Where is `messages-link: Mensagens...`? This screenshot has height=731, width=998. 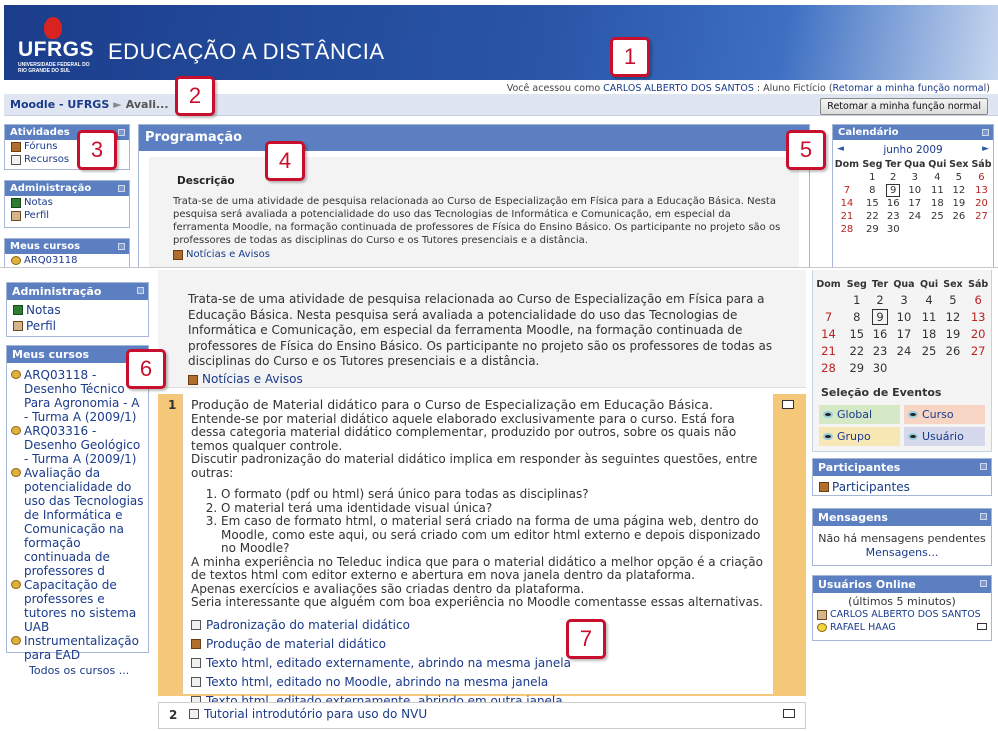 messages-link: Mensagens... is located at coordinates (902, 553).